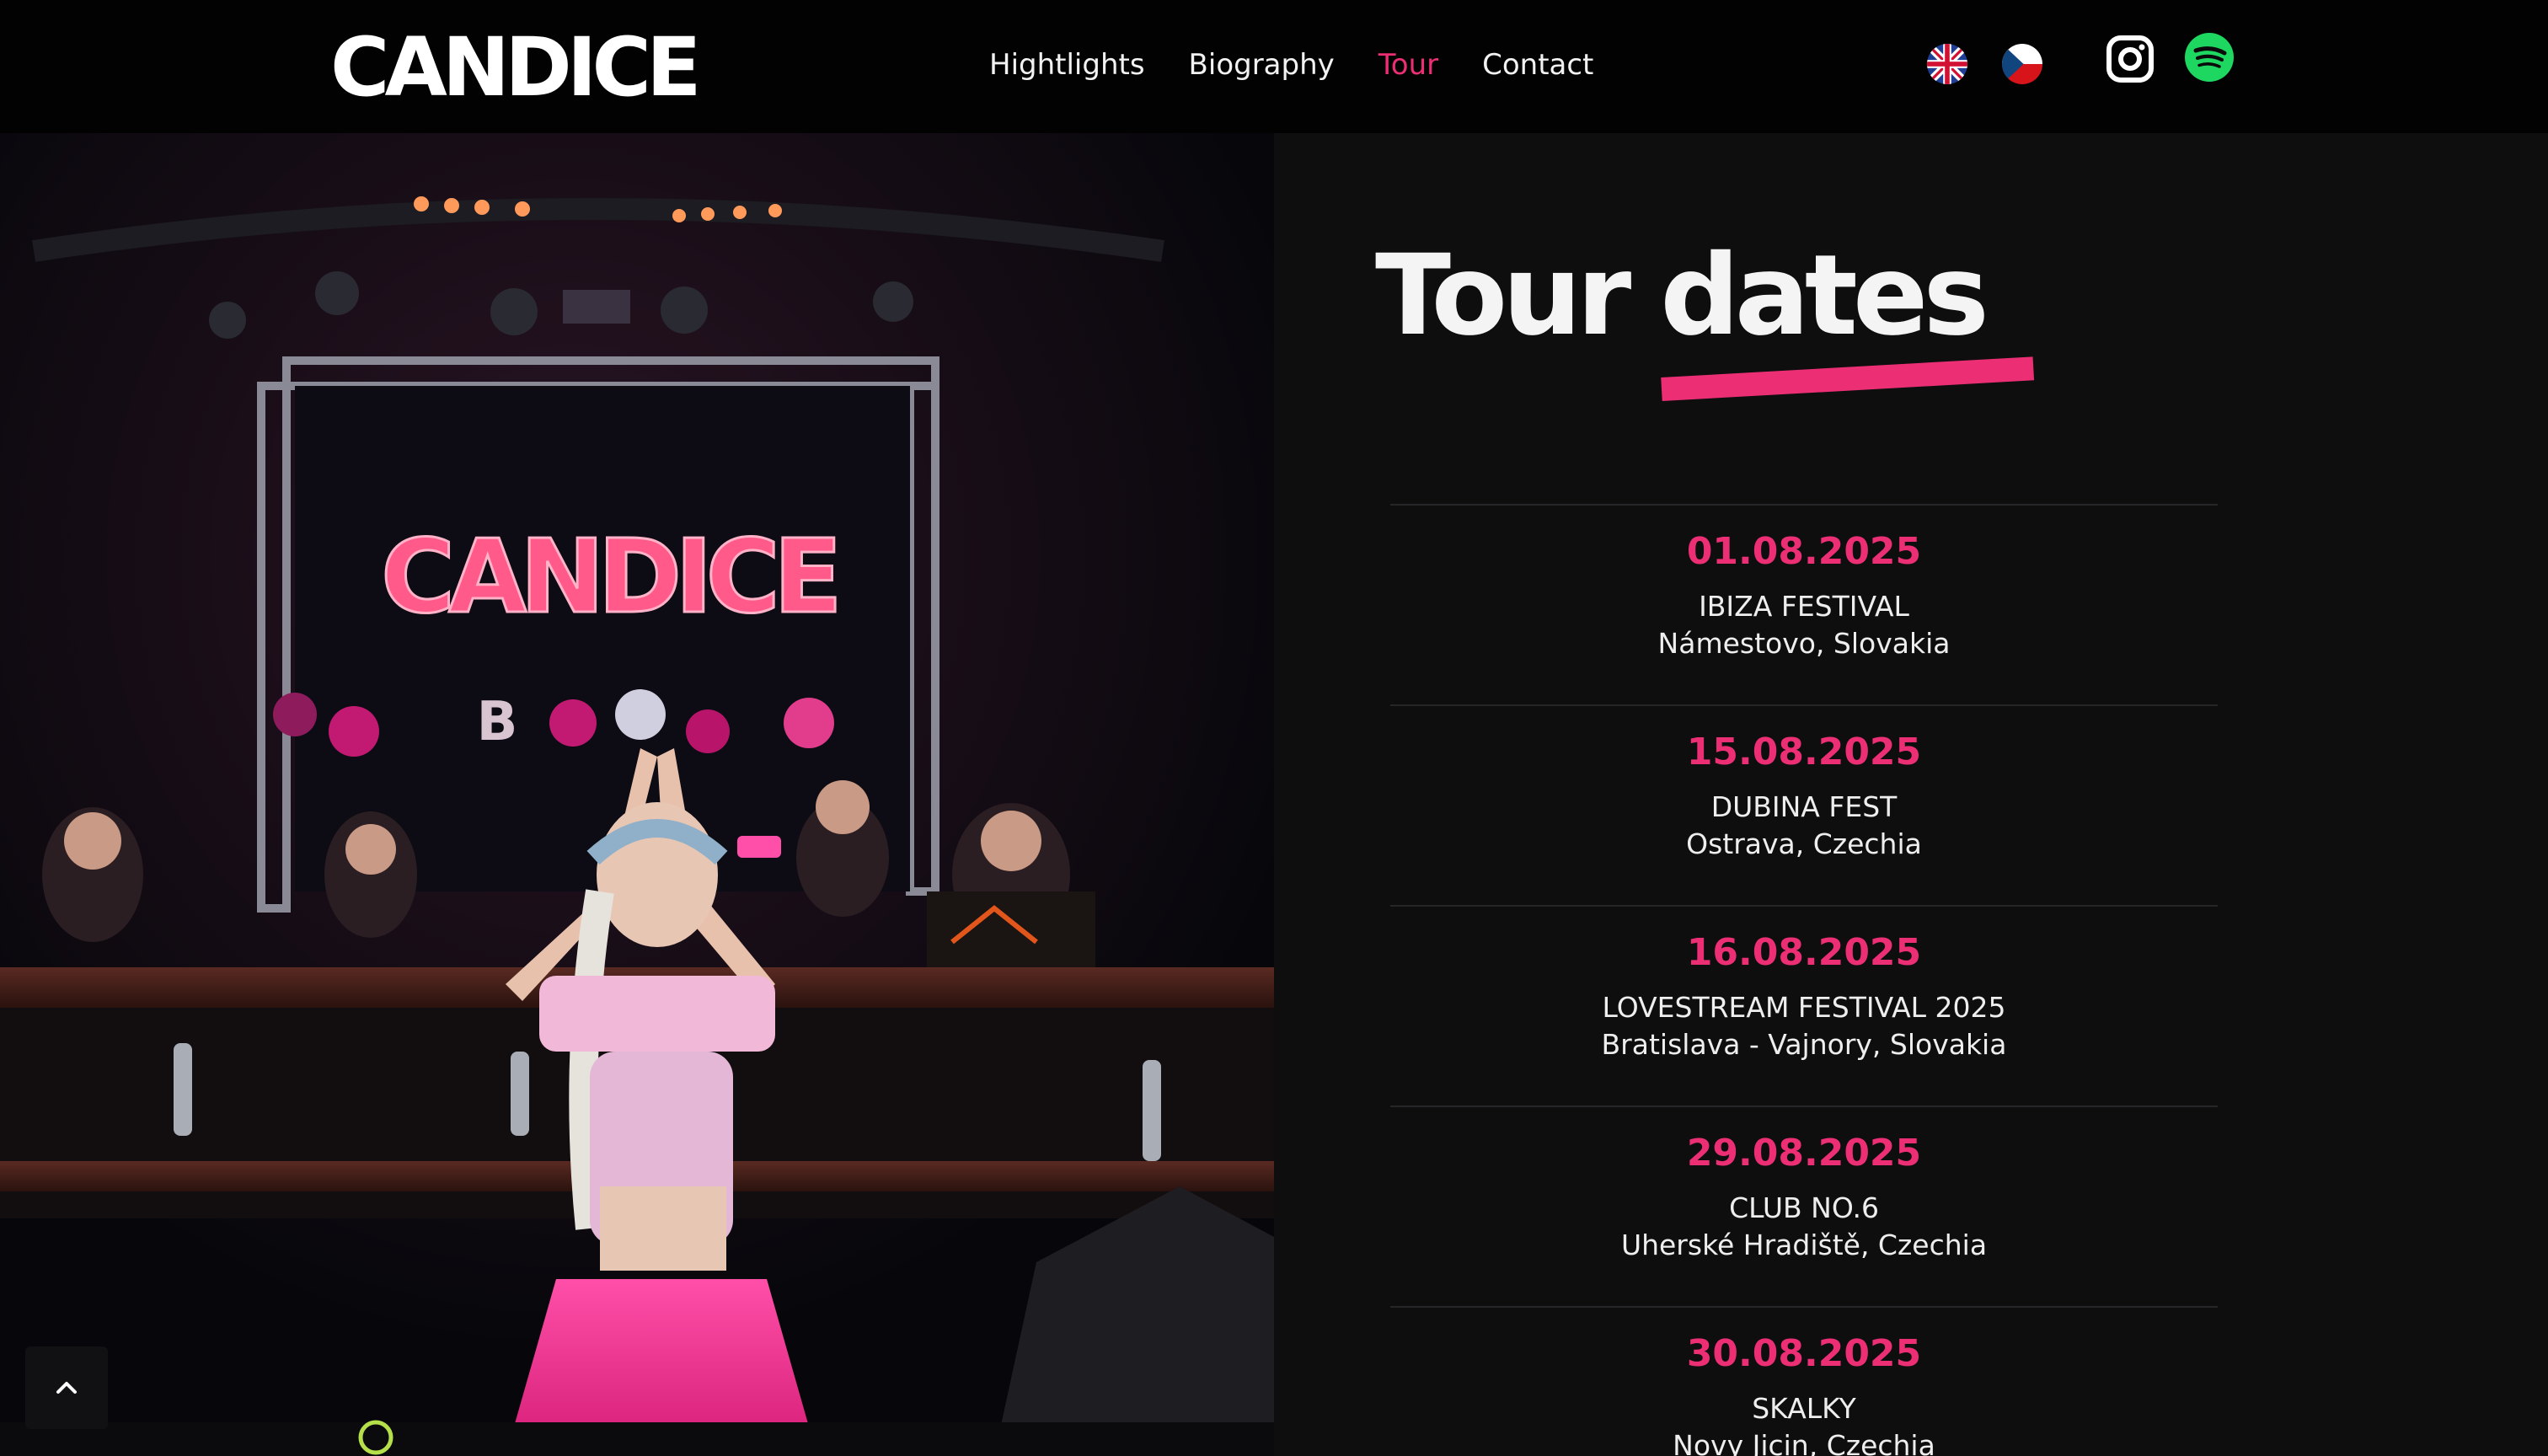  I want to click on nav-item-highlights: Hightlights, so click(1067, 65).